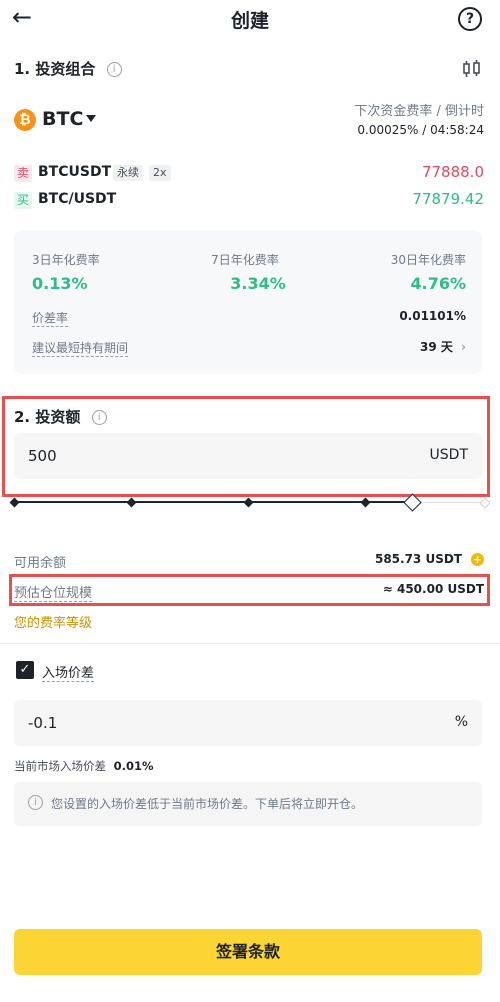 The width and height of the screenshot is (500, 1002). I want to click on fee-level-link: 您的费率等级, so click(53, 621).